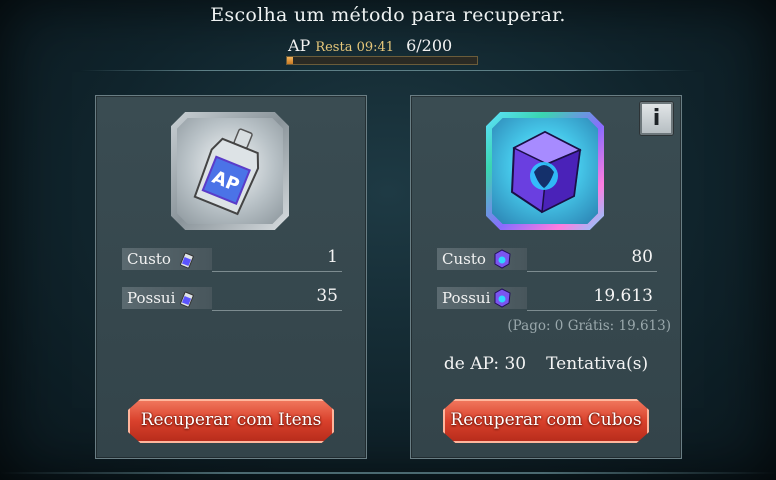 Image resolution: width=776 pixels, height=480 pixels. What do you see at coordinates (388, 70) in the screenshot?
I see `header-divider` at bounding box center [388, 70].